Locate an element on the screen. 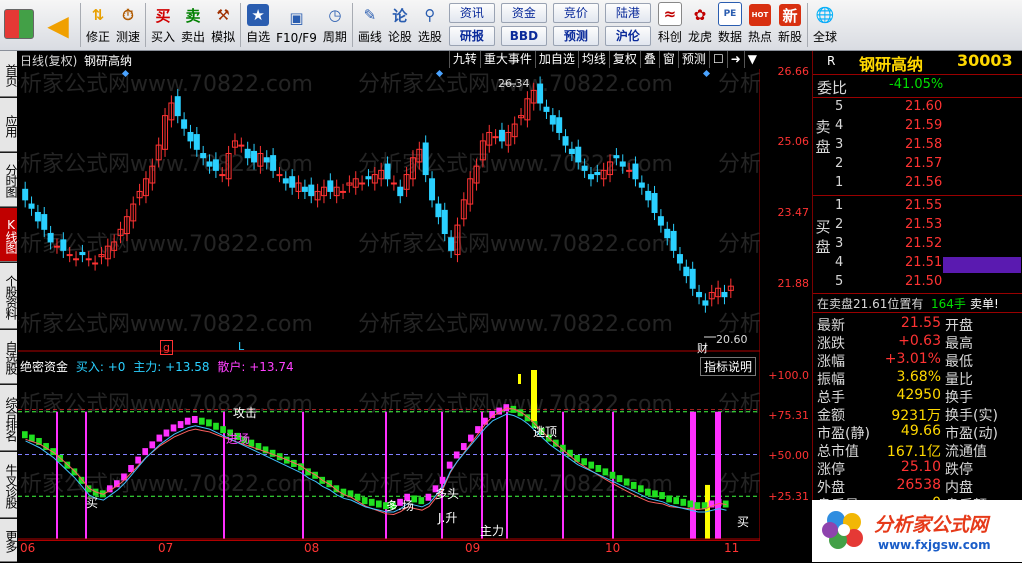 Image resolution: width=1022 pixels, height=563 pixels. toolbar-sell-button: 卖 卖出 is located at coordinates (193, 24).